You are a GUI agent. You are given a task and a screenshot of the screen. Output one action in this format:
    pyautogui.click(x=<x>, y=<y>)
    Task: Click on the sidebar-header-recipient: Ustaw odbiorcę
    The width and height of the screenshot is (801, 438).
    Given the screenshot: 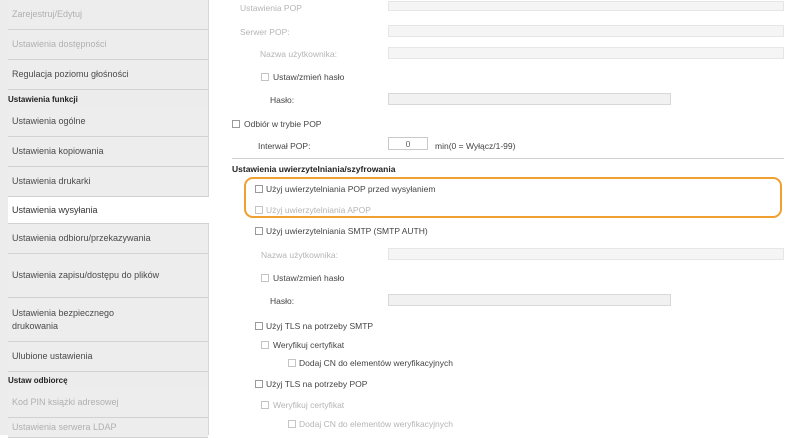 What is the action you would take?
    pyautogui.click(x=38, y=380)
    